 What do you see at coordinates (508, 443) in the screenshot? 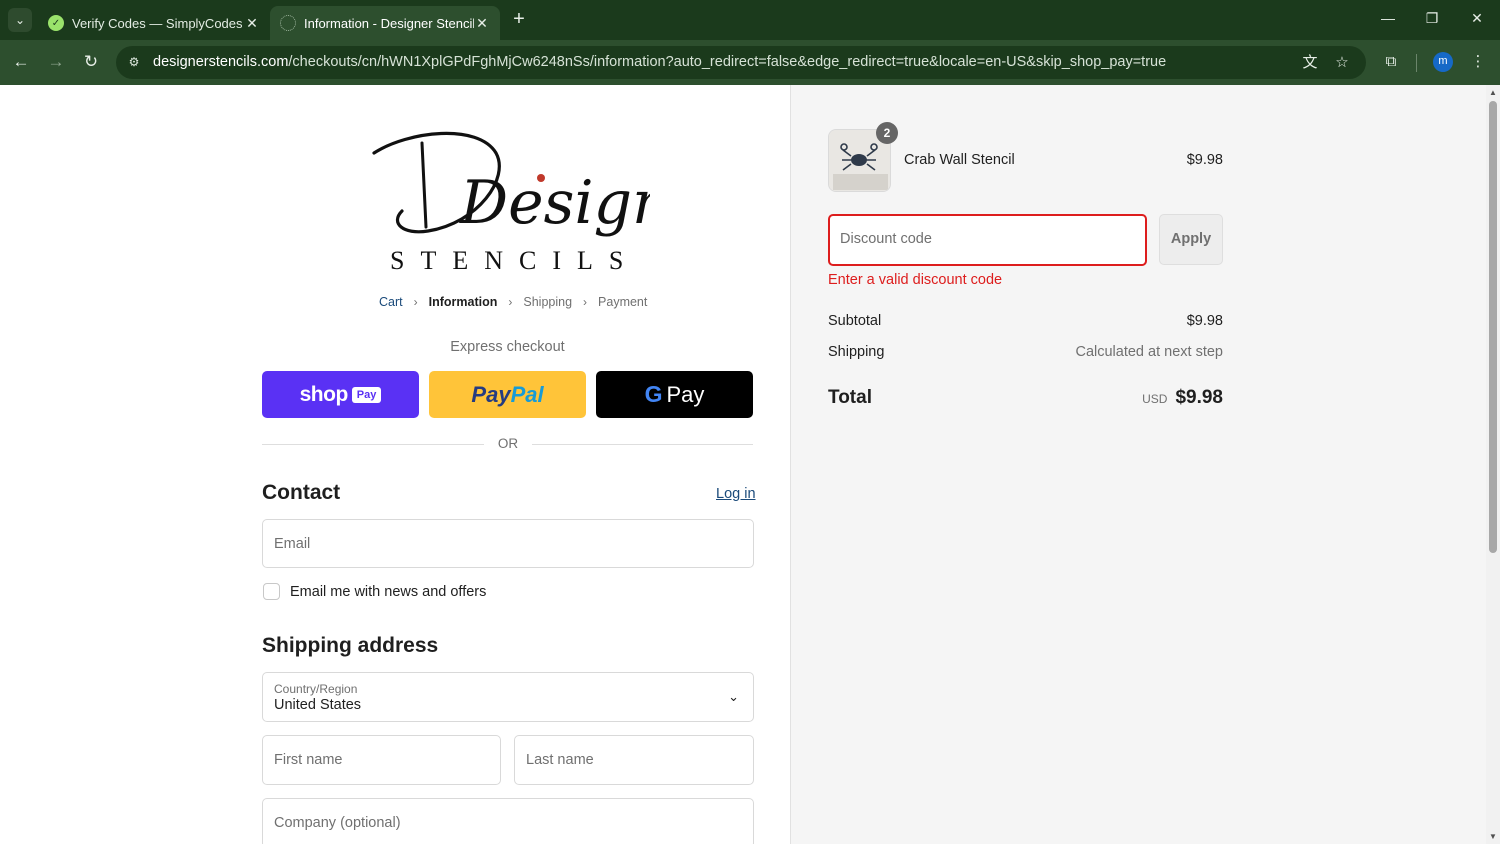
I see `or-divider-text: OR` at bounding box center [508, 443].